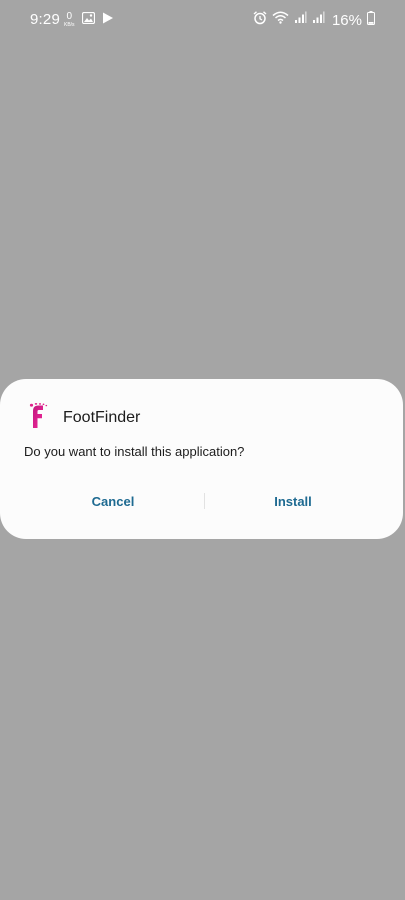  I want to click on net-speed-value: 0, so click(69, 16).